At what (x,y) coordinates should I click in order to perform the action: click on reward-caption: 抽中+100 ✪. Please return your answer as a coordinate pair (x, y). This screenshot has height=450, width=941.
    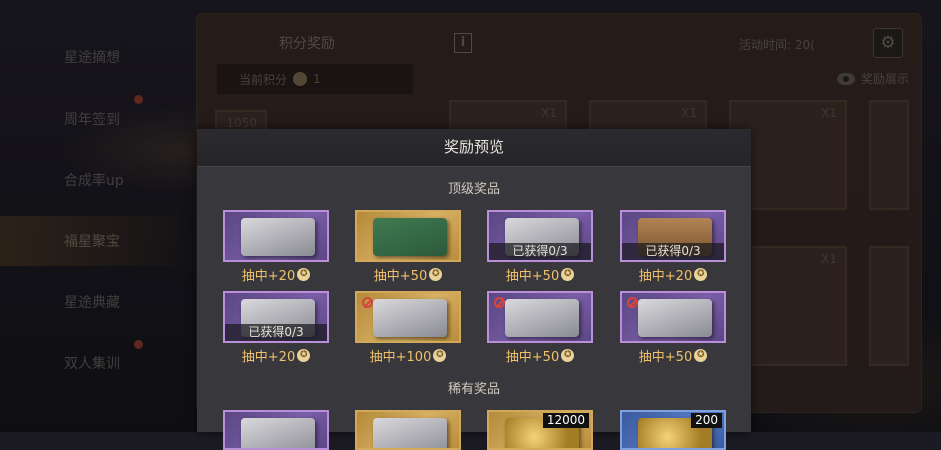
    Looking at the image, I should click on (408, 355).